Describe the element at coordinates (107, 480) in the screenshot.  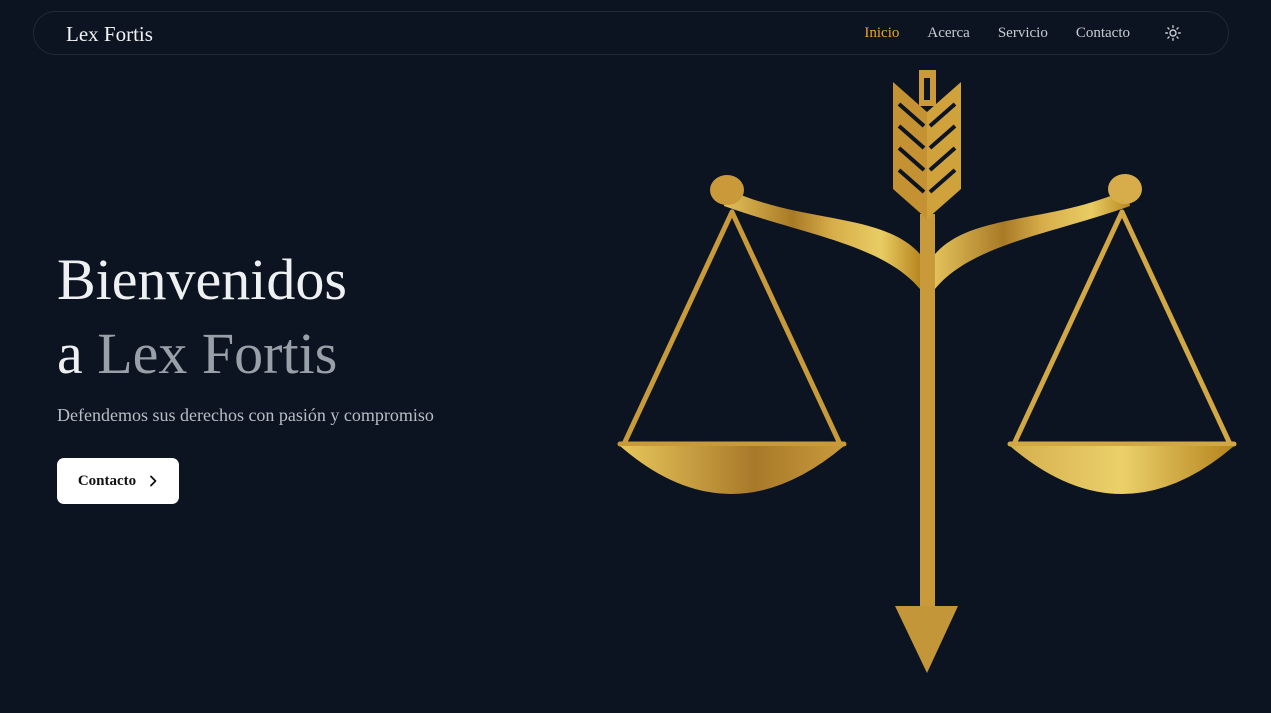
I see `contact-cta-label: Contacto` at that location.